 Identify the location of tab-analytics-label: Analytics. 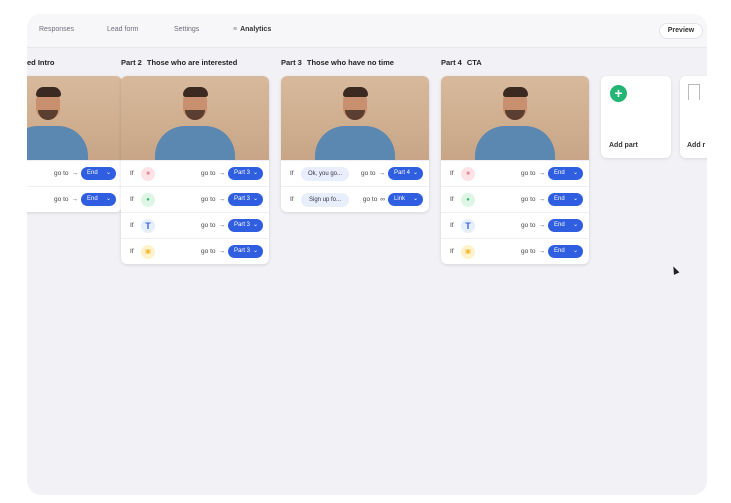
(256, 29).